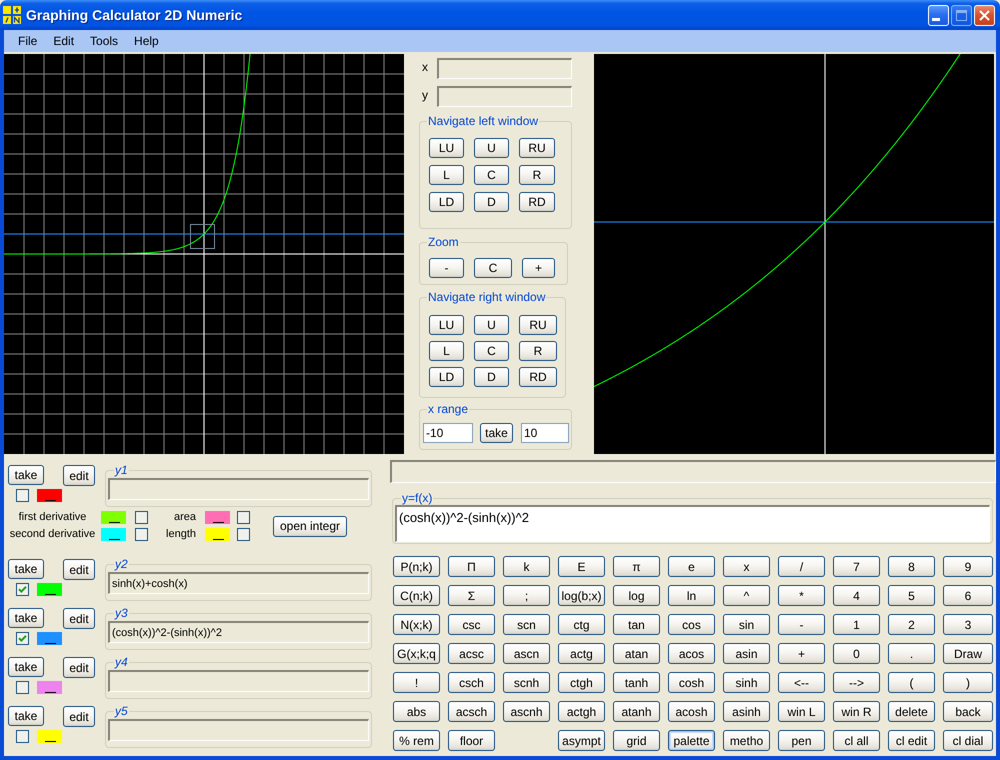  What do you see at coordinates (471, 566) in the screenshot?
I see `keypad-key: Π` at bounding box center [471, 566].